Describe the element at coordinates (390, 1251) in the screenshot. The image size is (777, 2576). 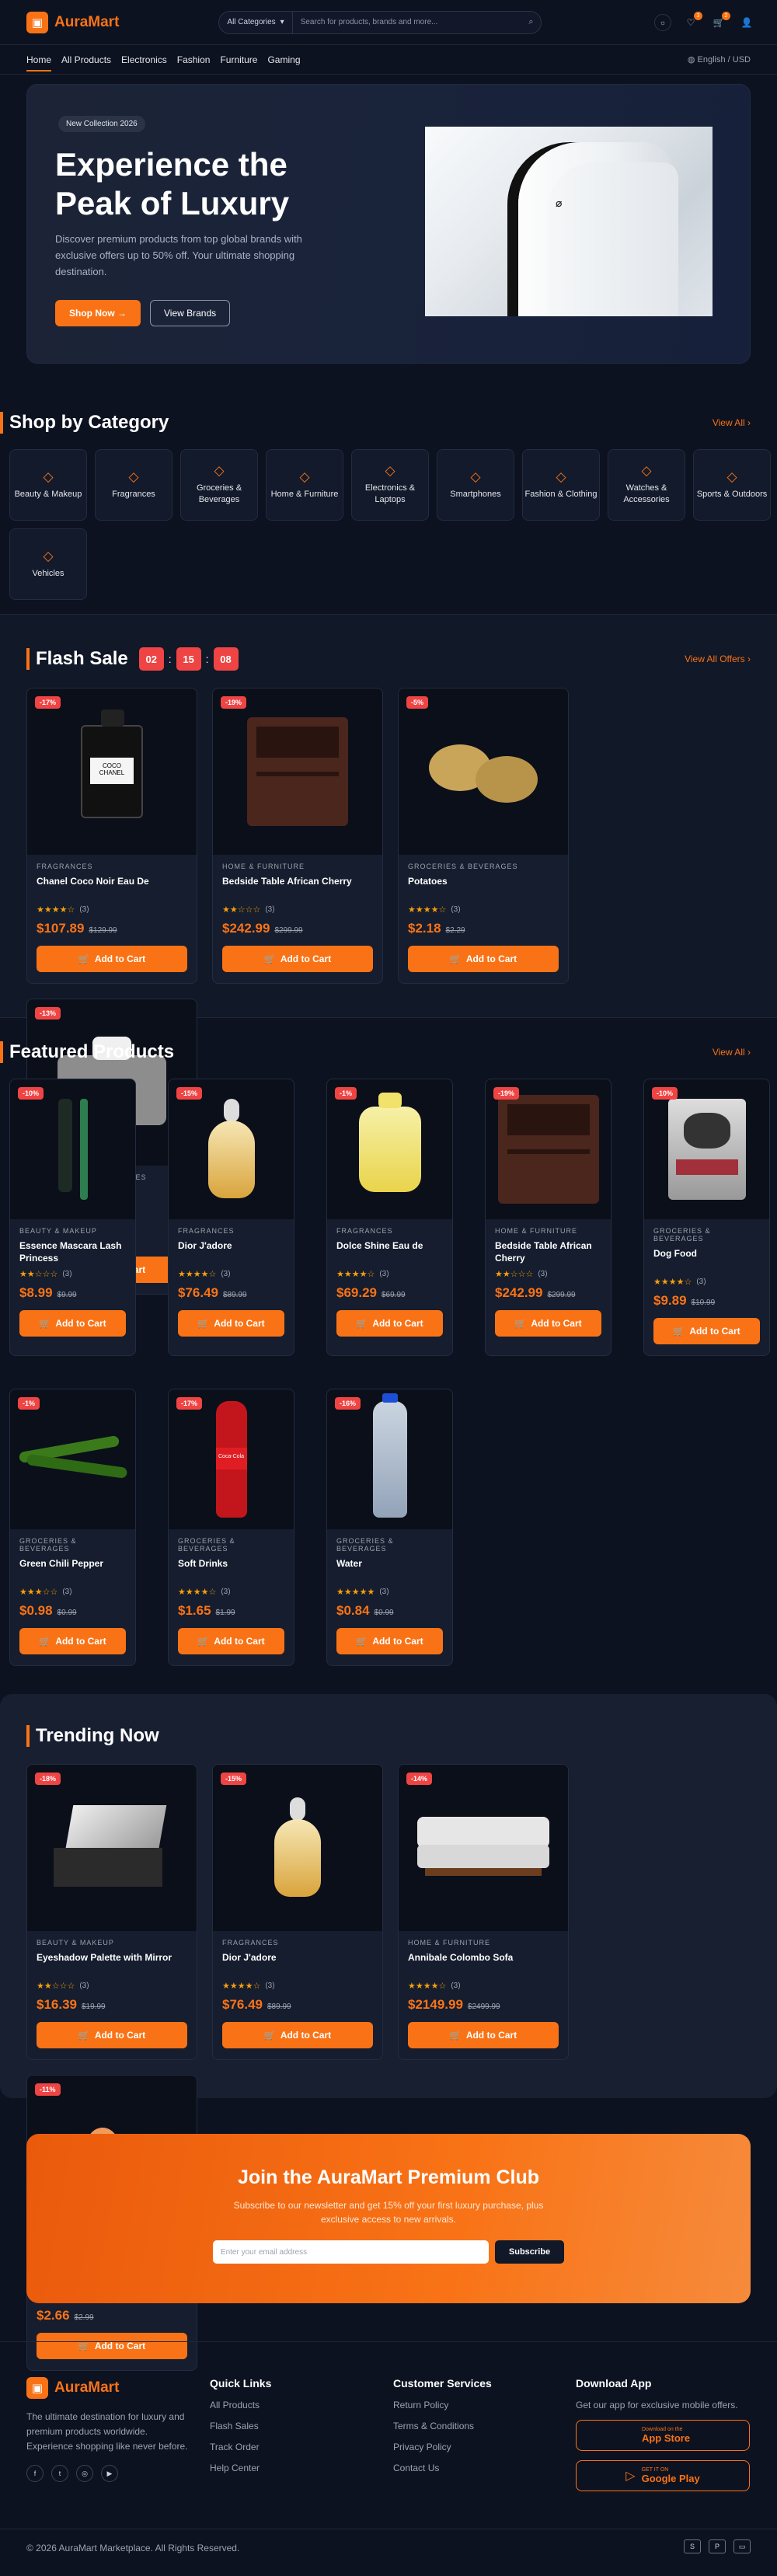
I see `product-name: Dolce Shine Eau de` at that location.